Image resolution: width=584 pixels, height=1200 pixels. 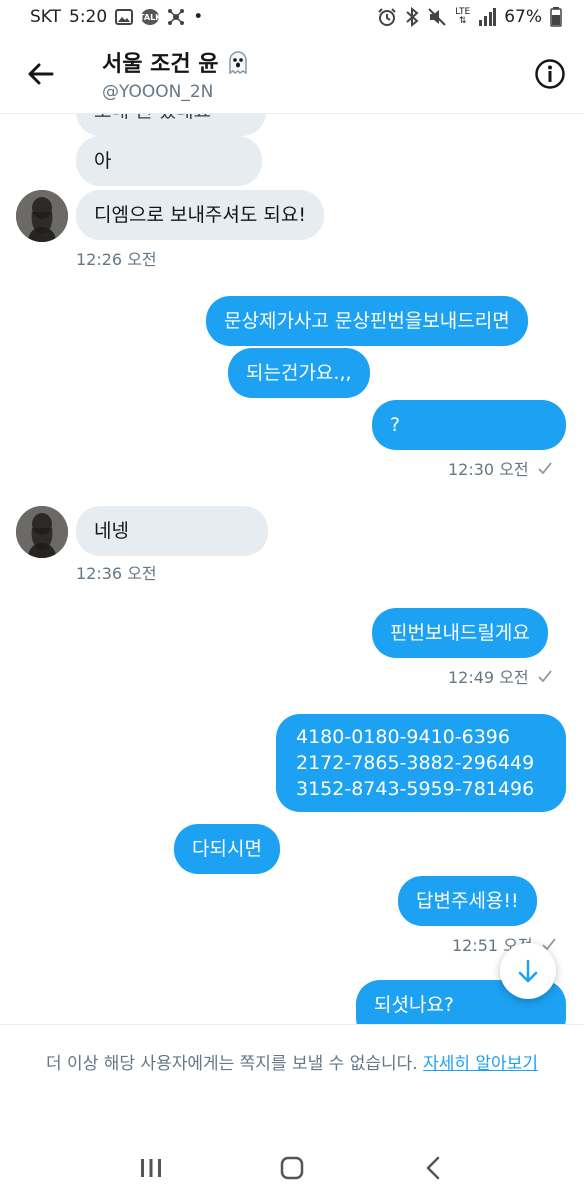 I want to click on ghost-emoji-icon, so click(x=237, y=63).